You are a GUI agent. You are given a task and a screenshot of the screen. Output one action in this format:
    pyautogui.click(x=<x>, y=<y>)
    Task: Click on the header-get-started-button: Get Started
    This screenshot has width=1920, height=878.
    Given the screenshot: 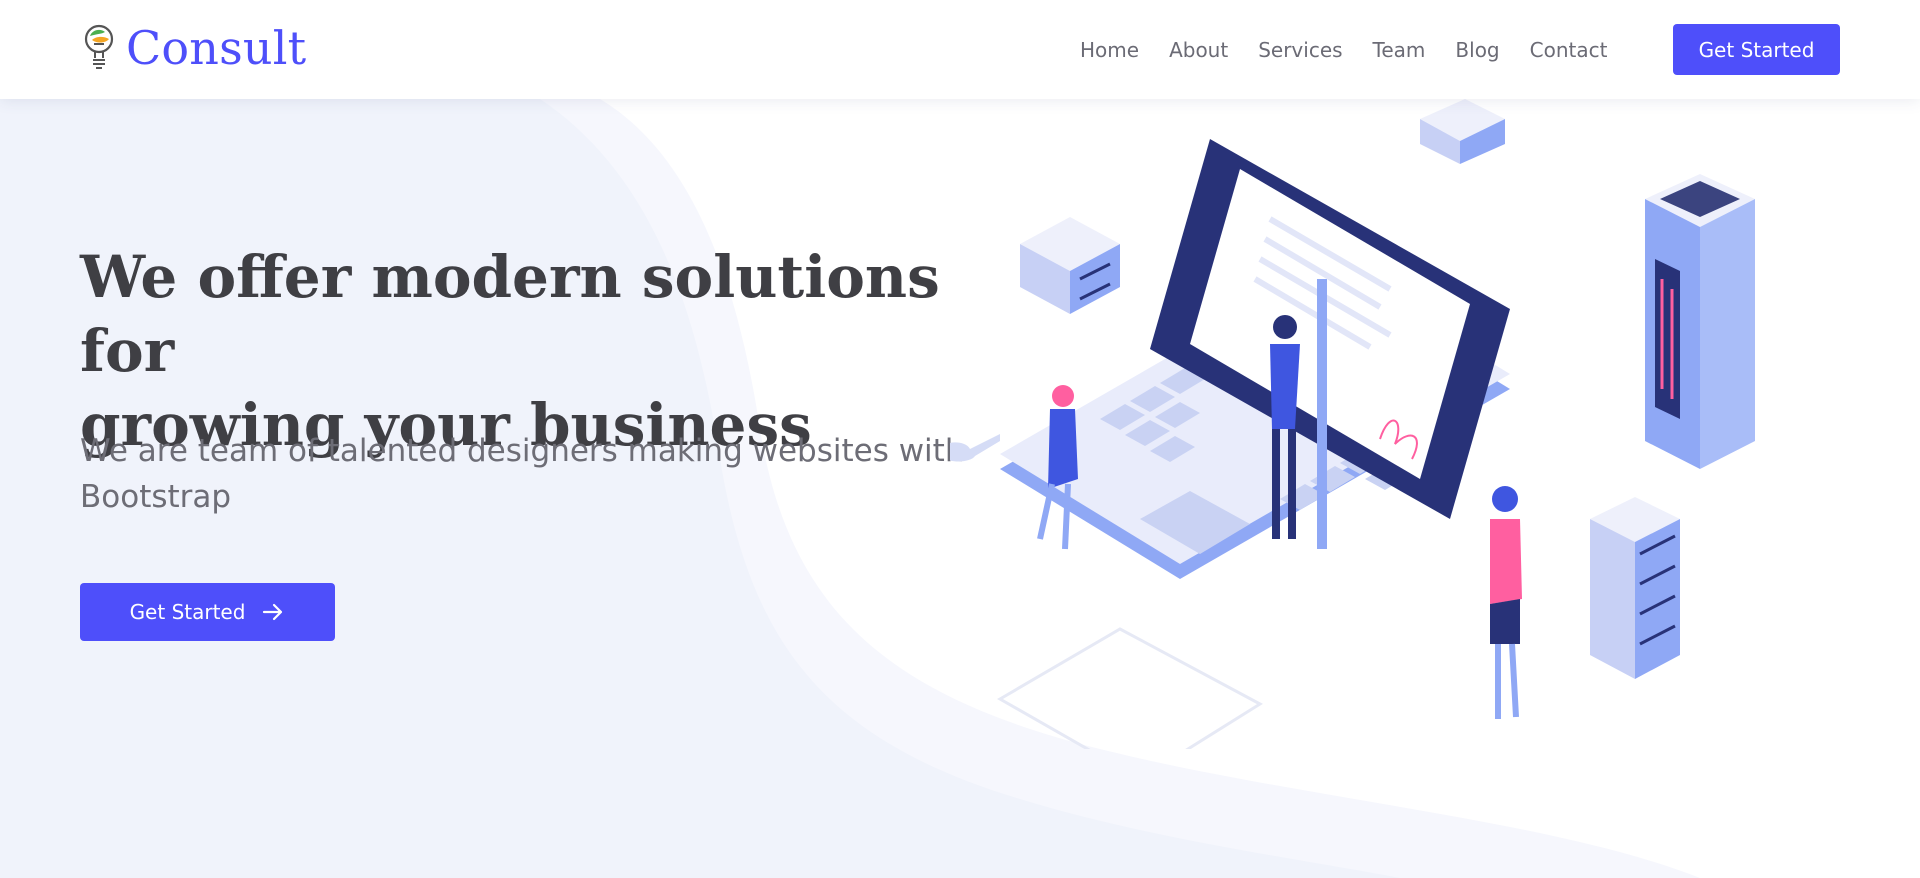 What is the action you would take?
    pyautogui.click(x=1756, y=49)
    